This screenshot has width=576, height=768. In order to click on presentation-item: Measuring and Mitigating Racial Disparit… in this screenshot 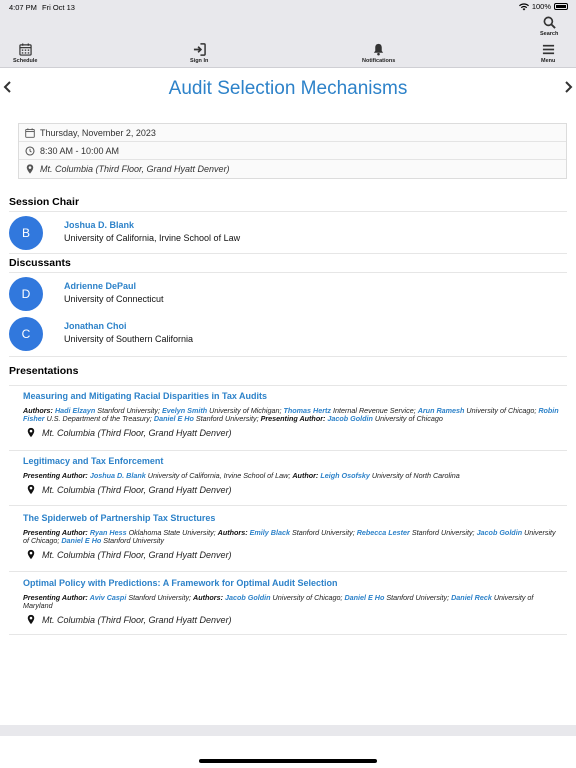, I will do `click(293, 414)`.